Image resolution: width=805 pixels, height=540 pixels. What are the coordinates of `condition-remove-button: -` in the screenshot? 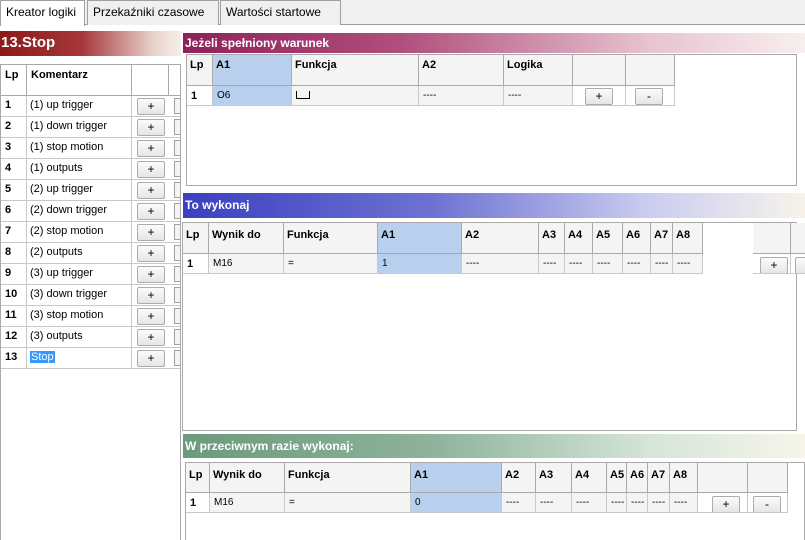 It's located at (649, 96).